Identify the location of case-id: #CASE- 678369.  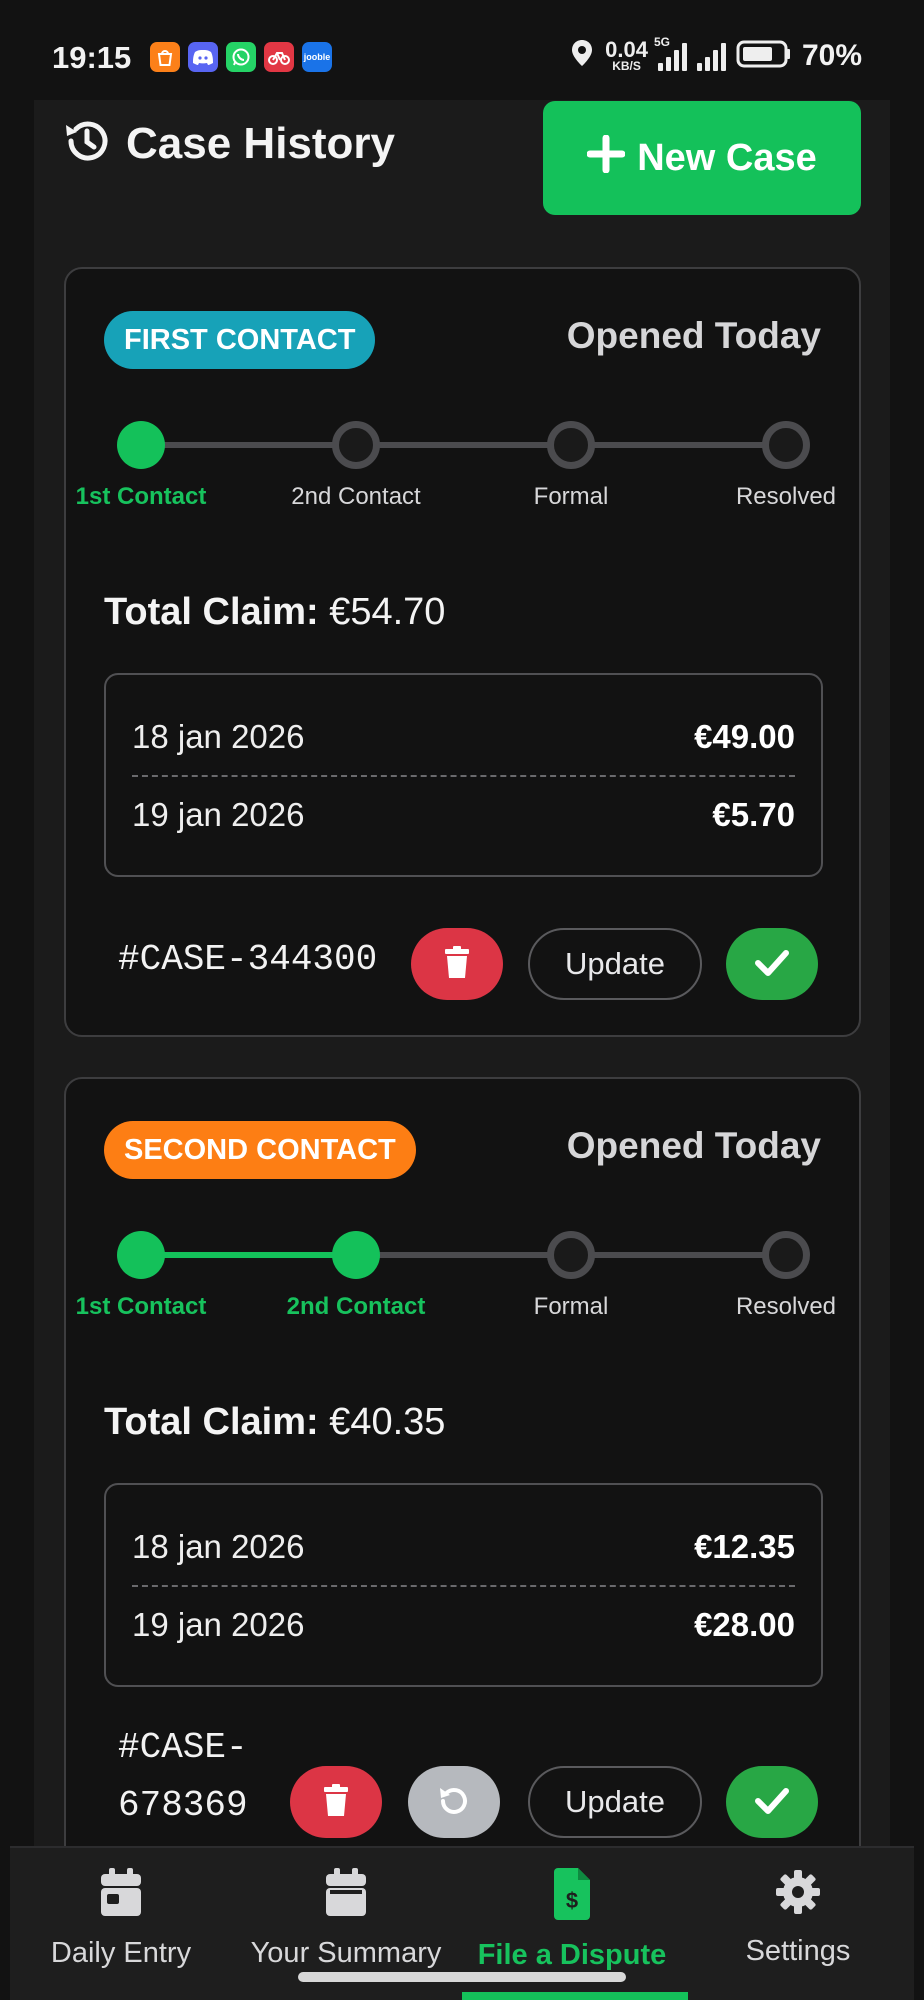
(183, 1777).